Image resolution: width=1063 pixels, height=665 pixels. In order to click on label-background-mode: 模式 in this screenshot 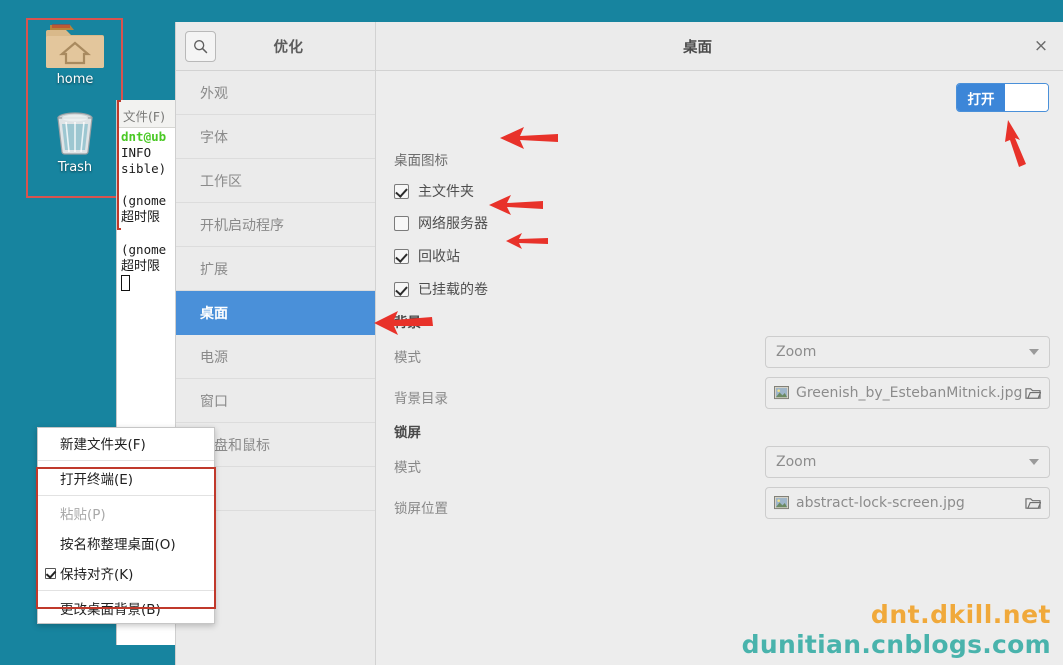, I will do `click(407, 358)`.